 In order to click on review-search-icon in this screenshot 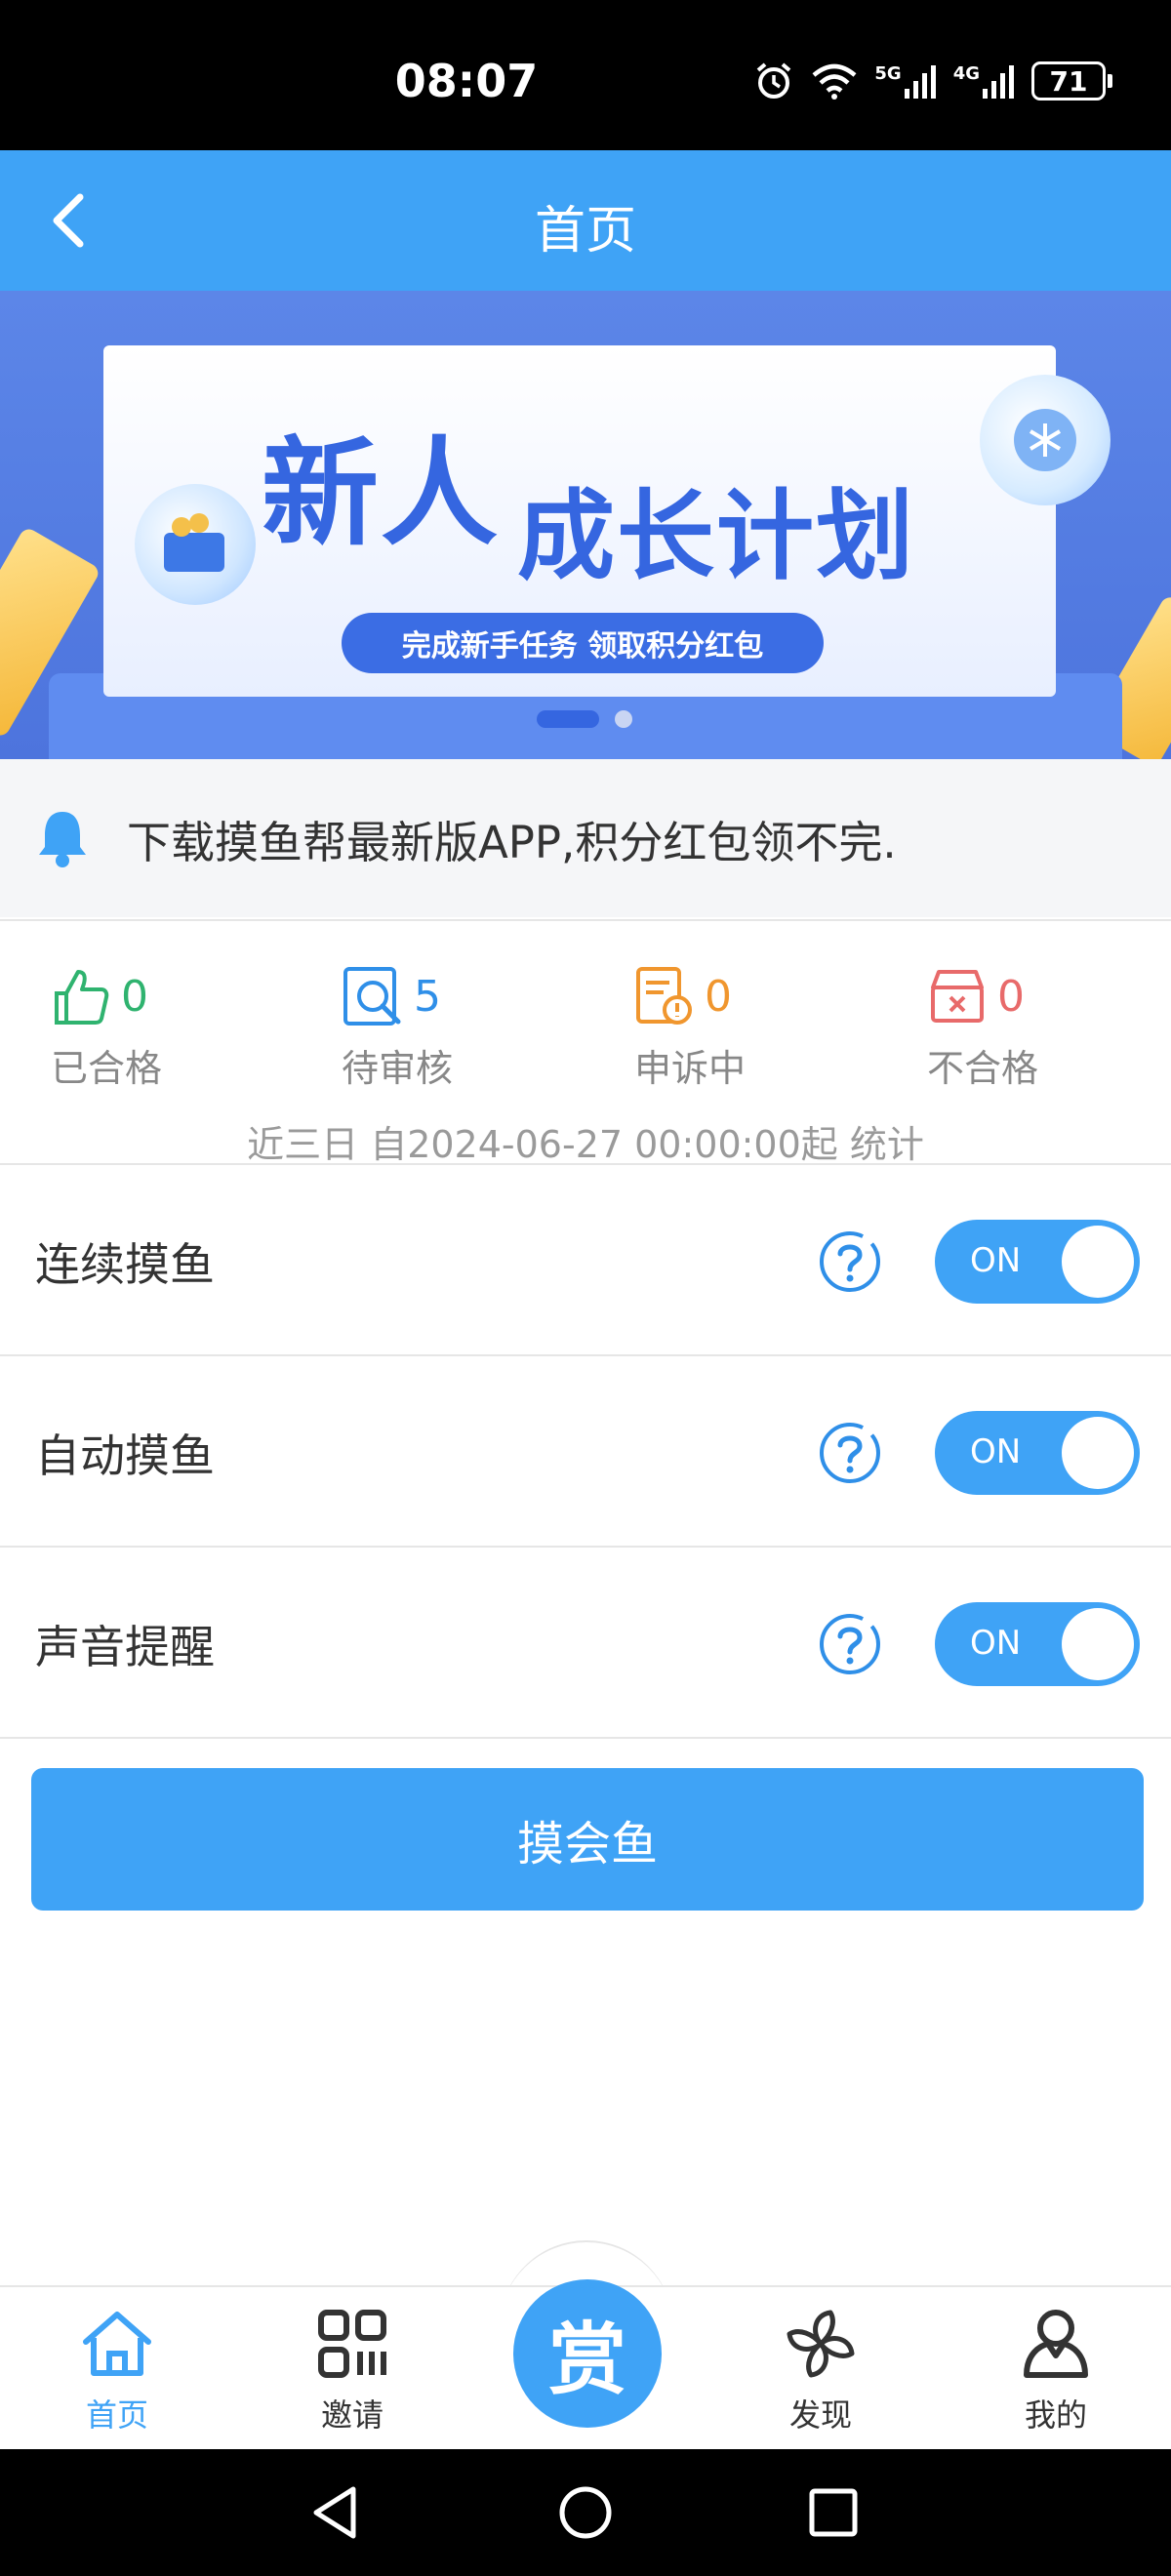, I will do `click(372, 996)`.